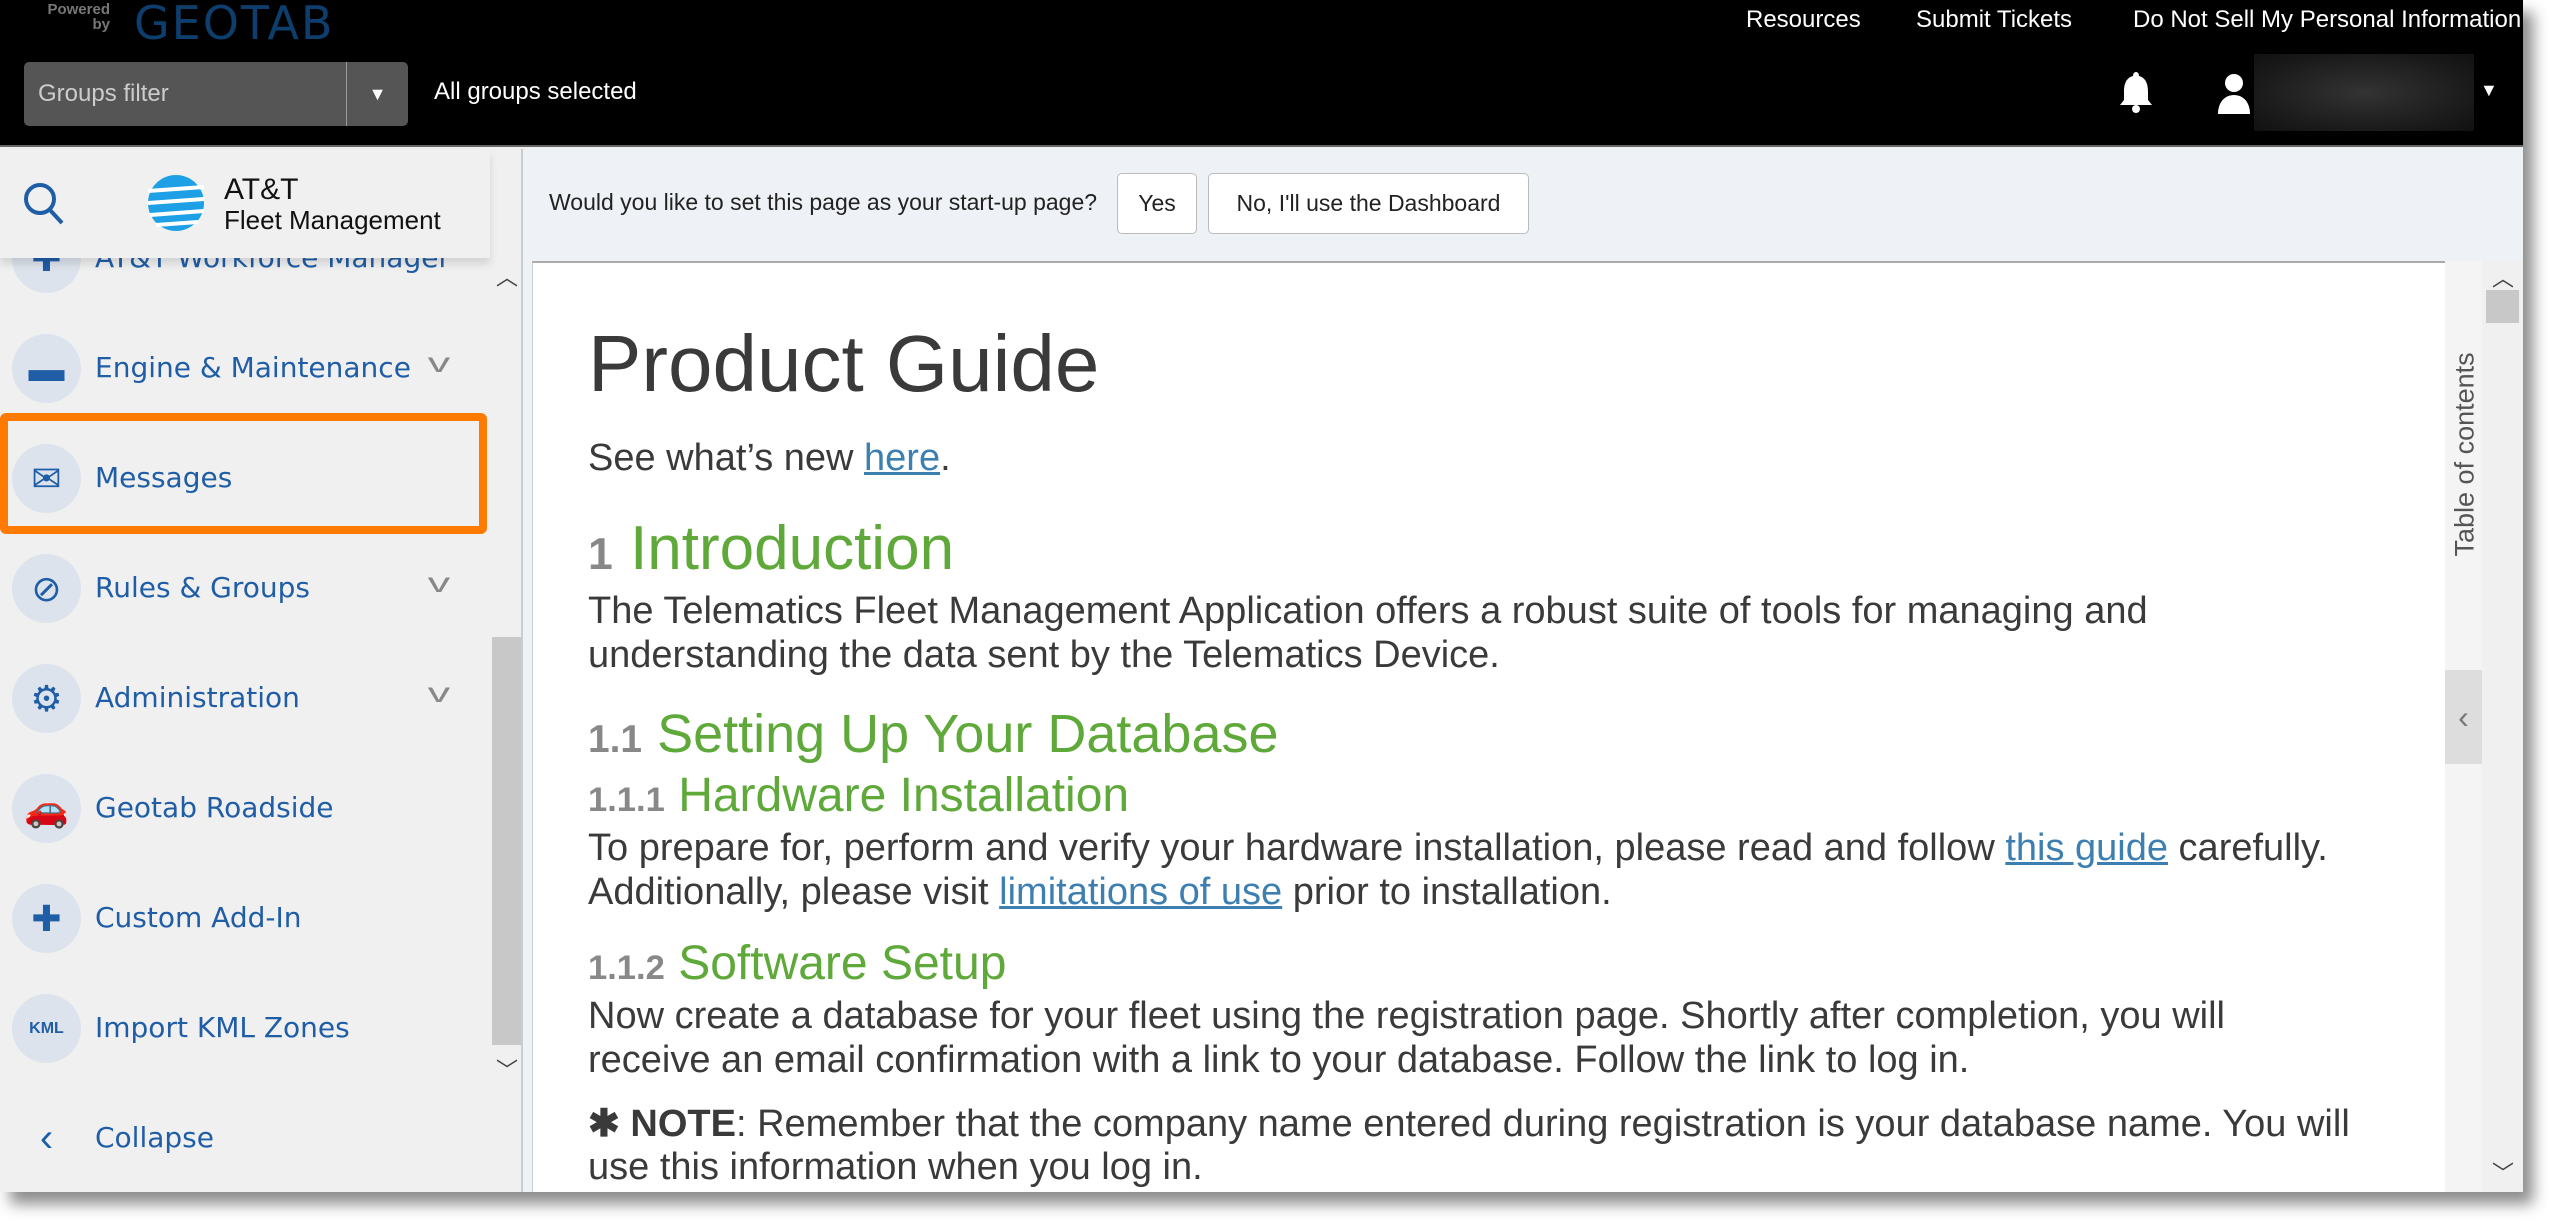 This screenshot has width=2560, height=1226. I want to click on heading-hardware-installation: 1.1.1 Hardware Installation, so click(858, 795).